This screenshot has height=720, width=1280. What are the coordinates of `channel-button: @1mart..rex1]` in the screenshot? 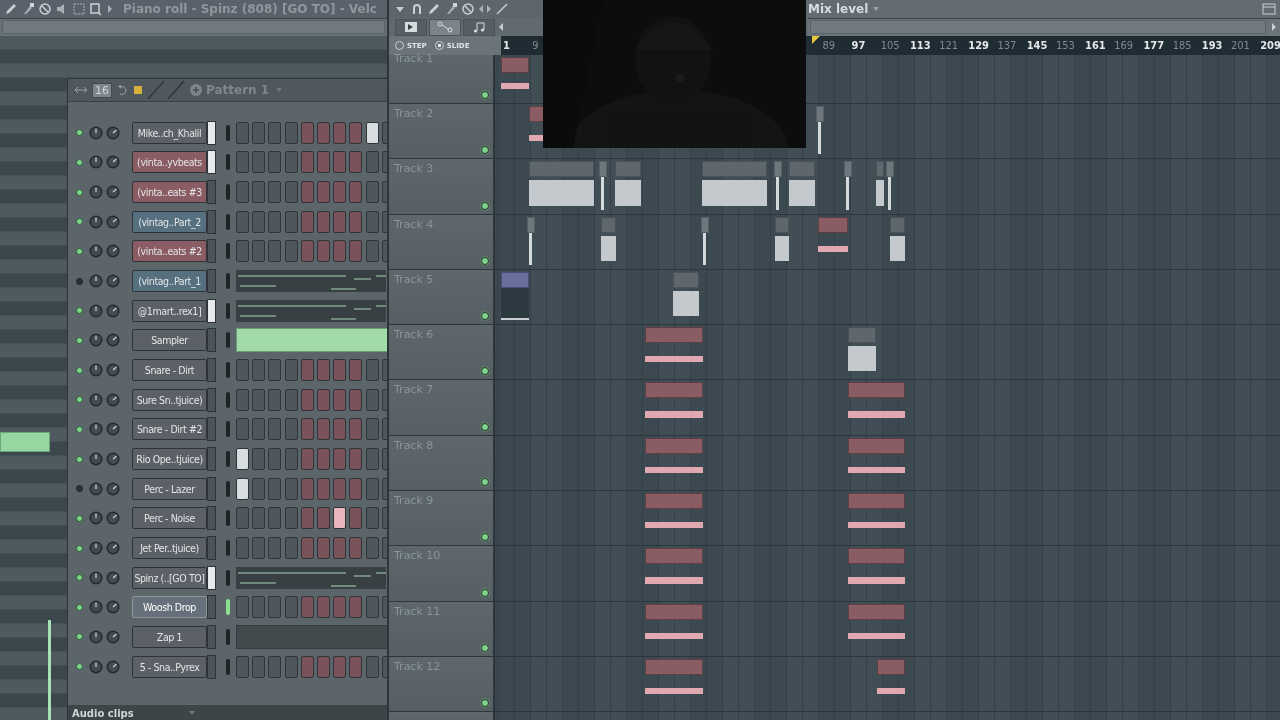 It's located at (169, 310).